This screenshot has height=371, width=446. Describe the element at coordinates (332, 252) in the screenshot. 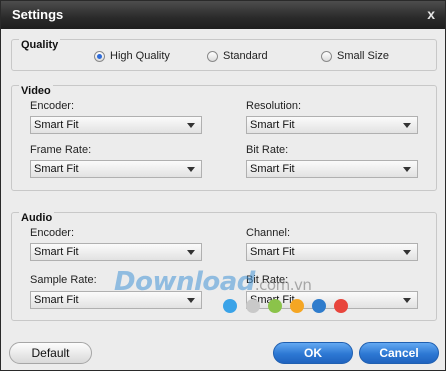

I see `audio-channel-select: Smart Fit` at that location.